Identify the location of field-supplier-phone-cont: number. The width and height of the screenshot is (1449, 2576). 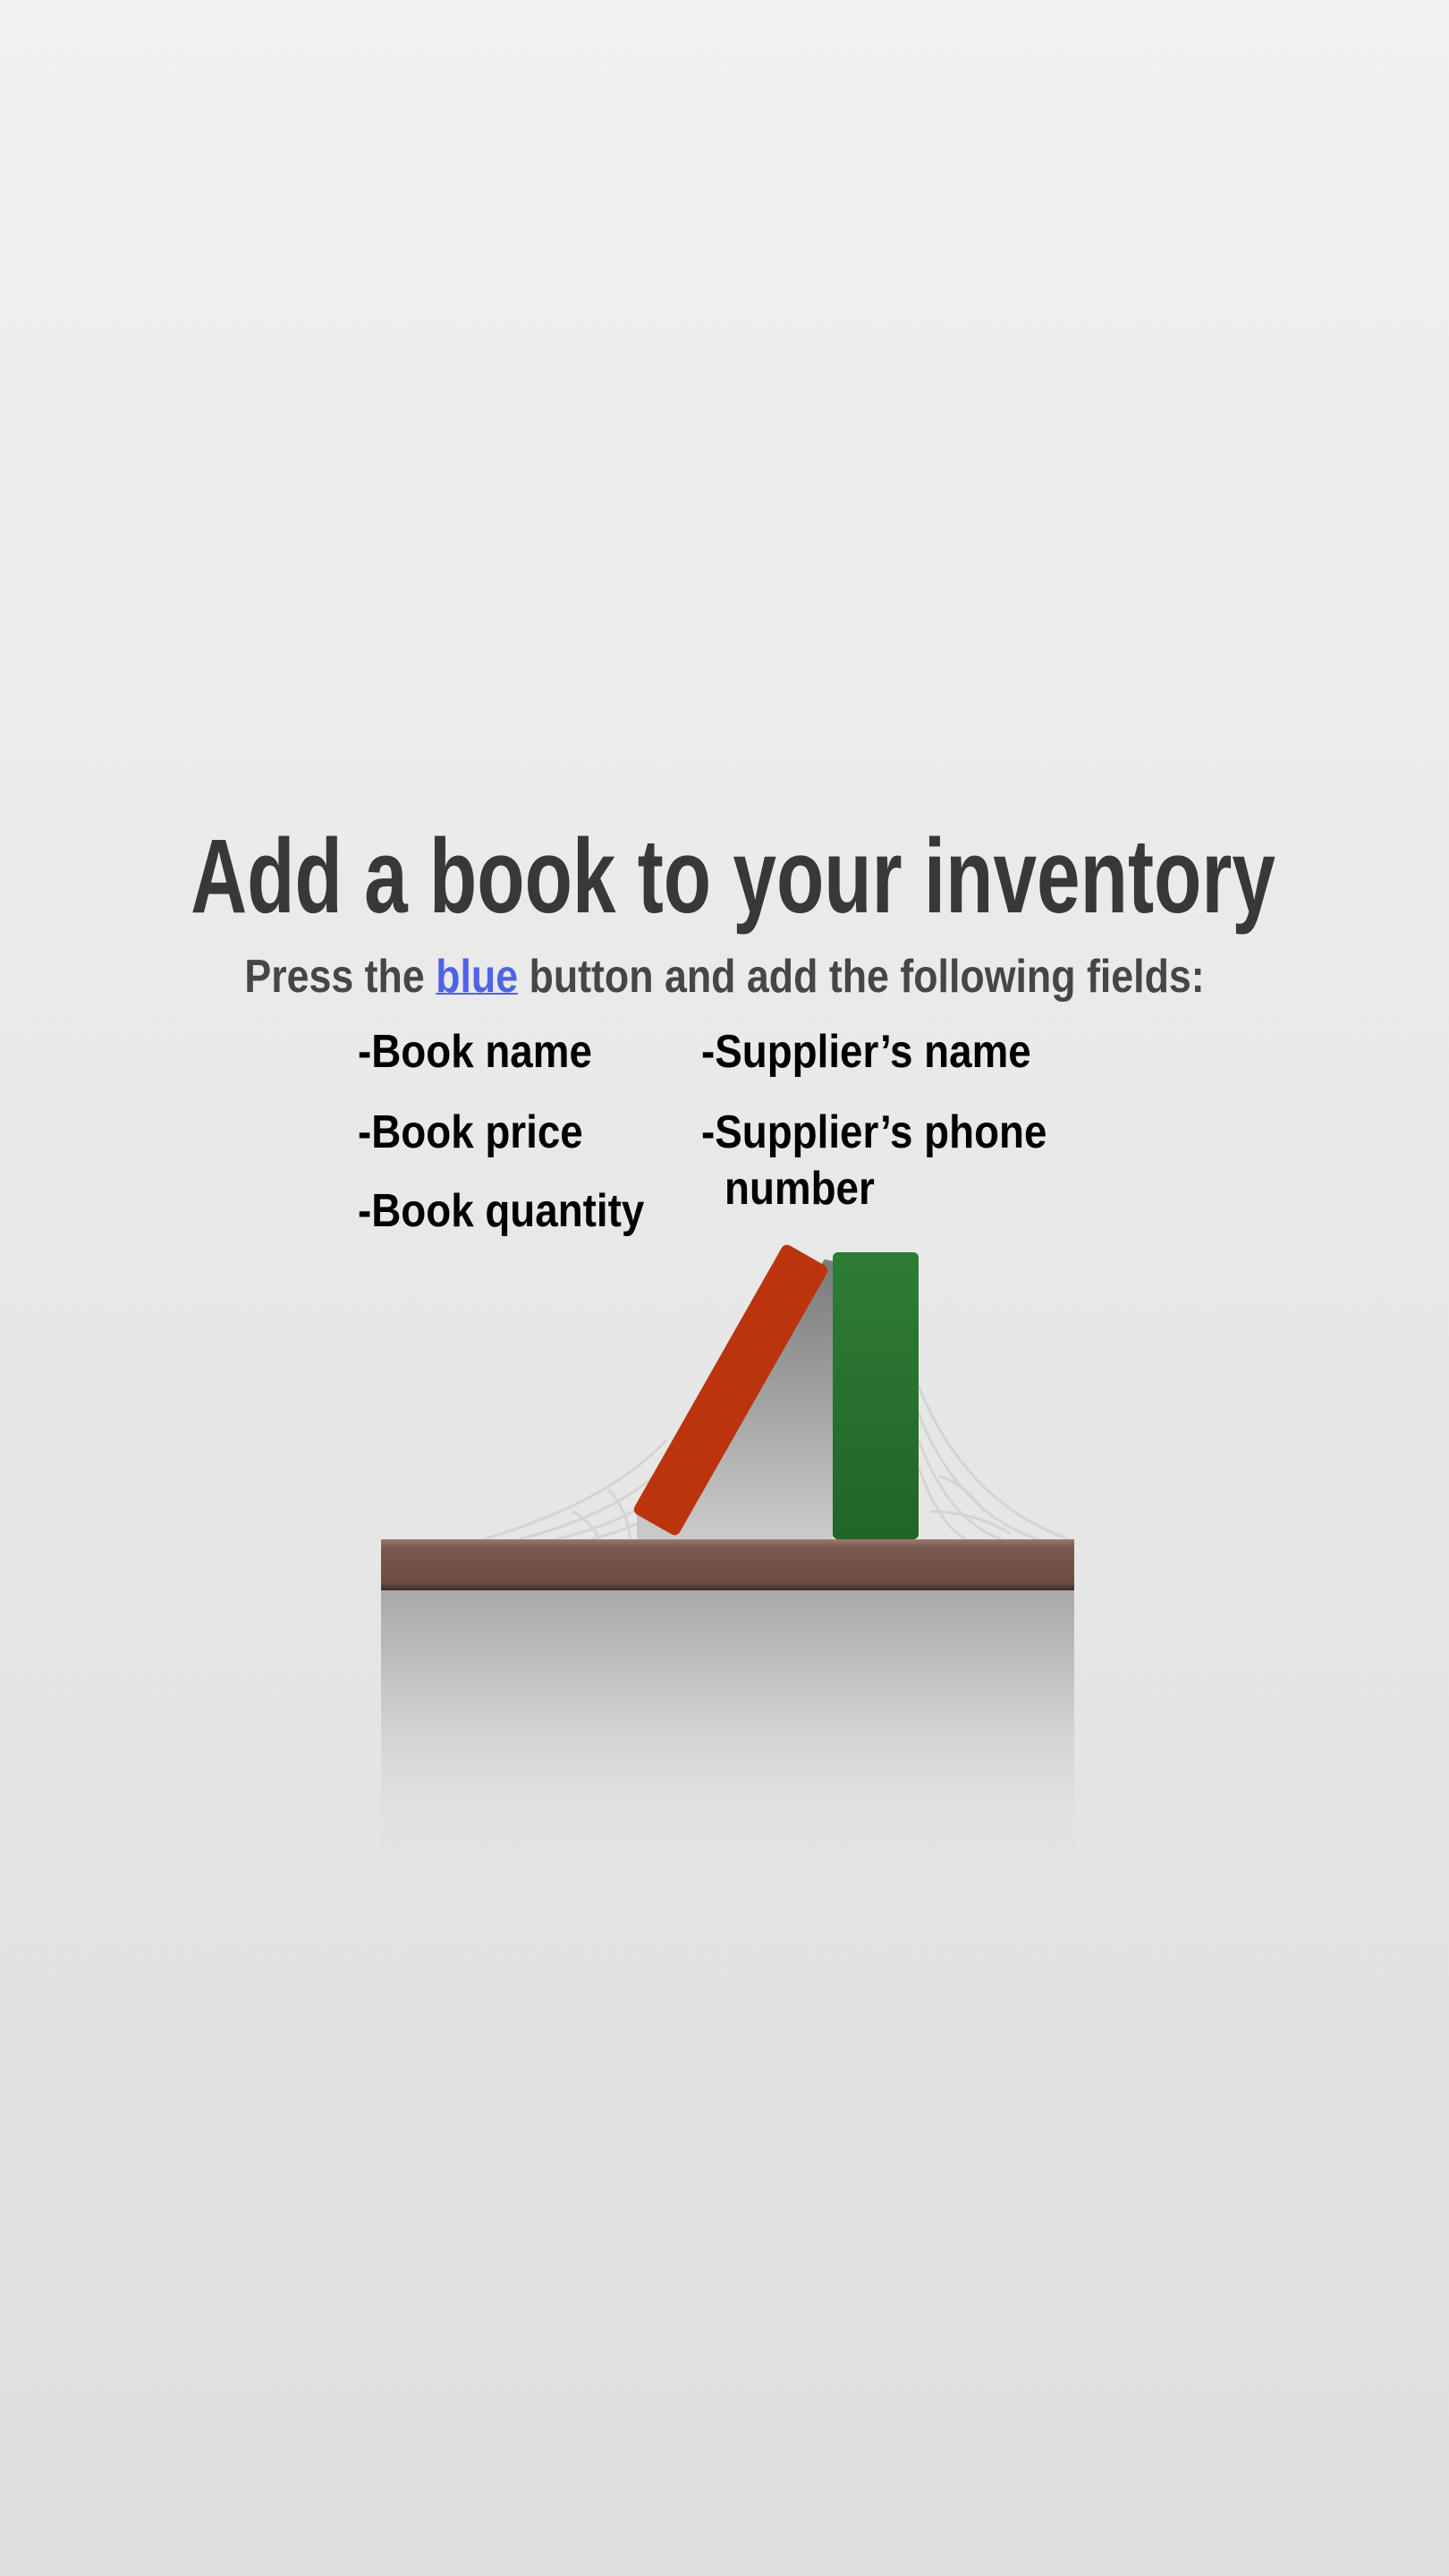
(799, 1189).